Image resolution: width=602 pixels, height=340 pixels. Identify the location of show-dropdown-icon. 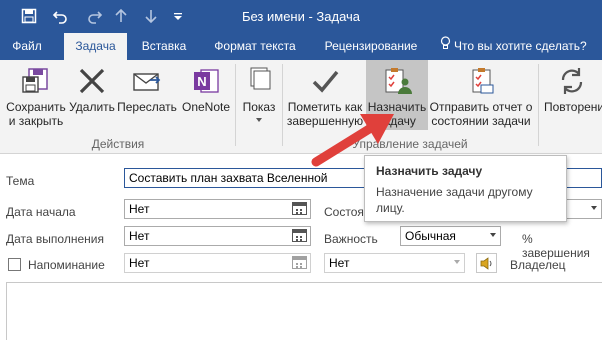
(259, 120).